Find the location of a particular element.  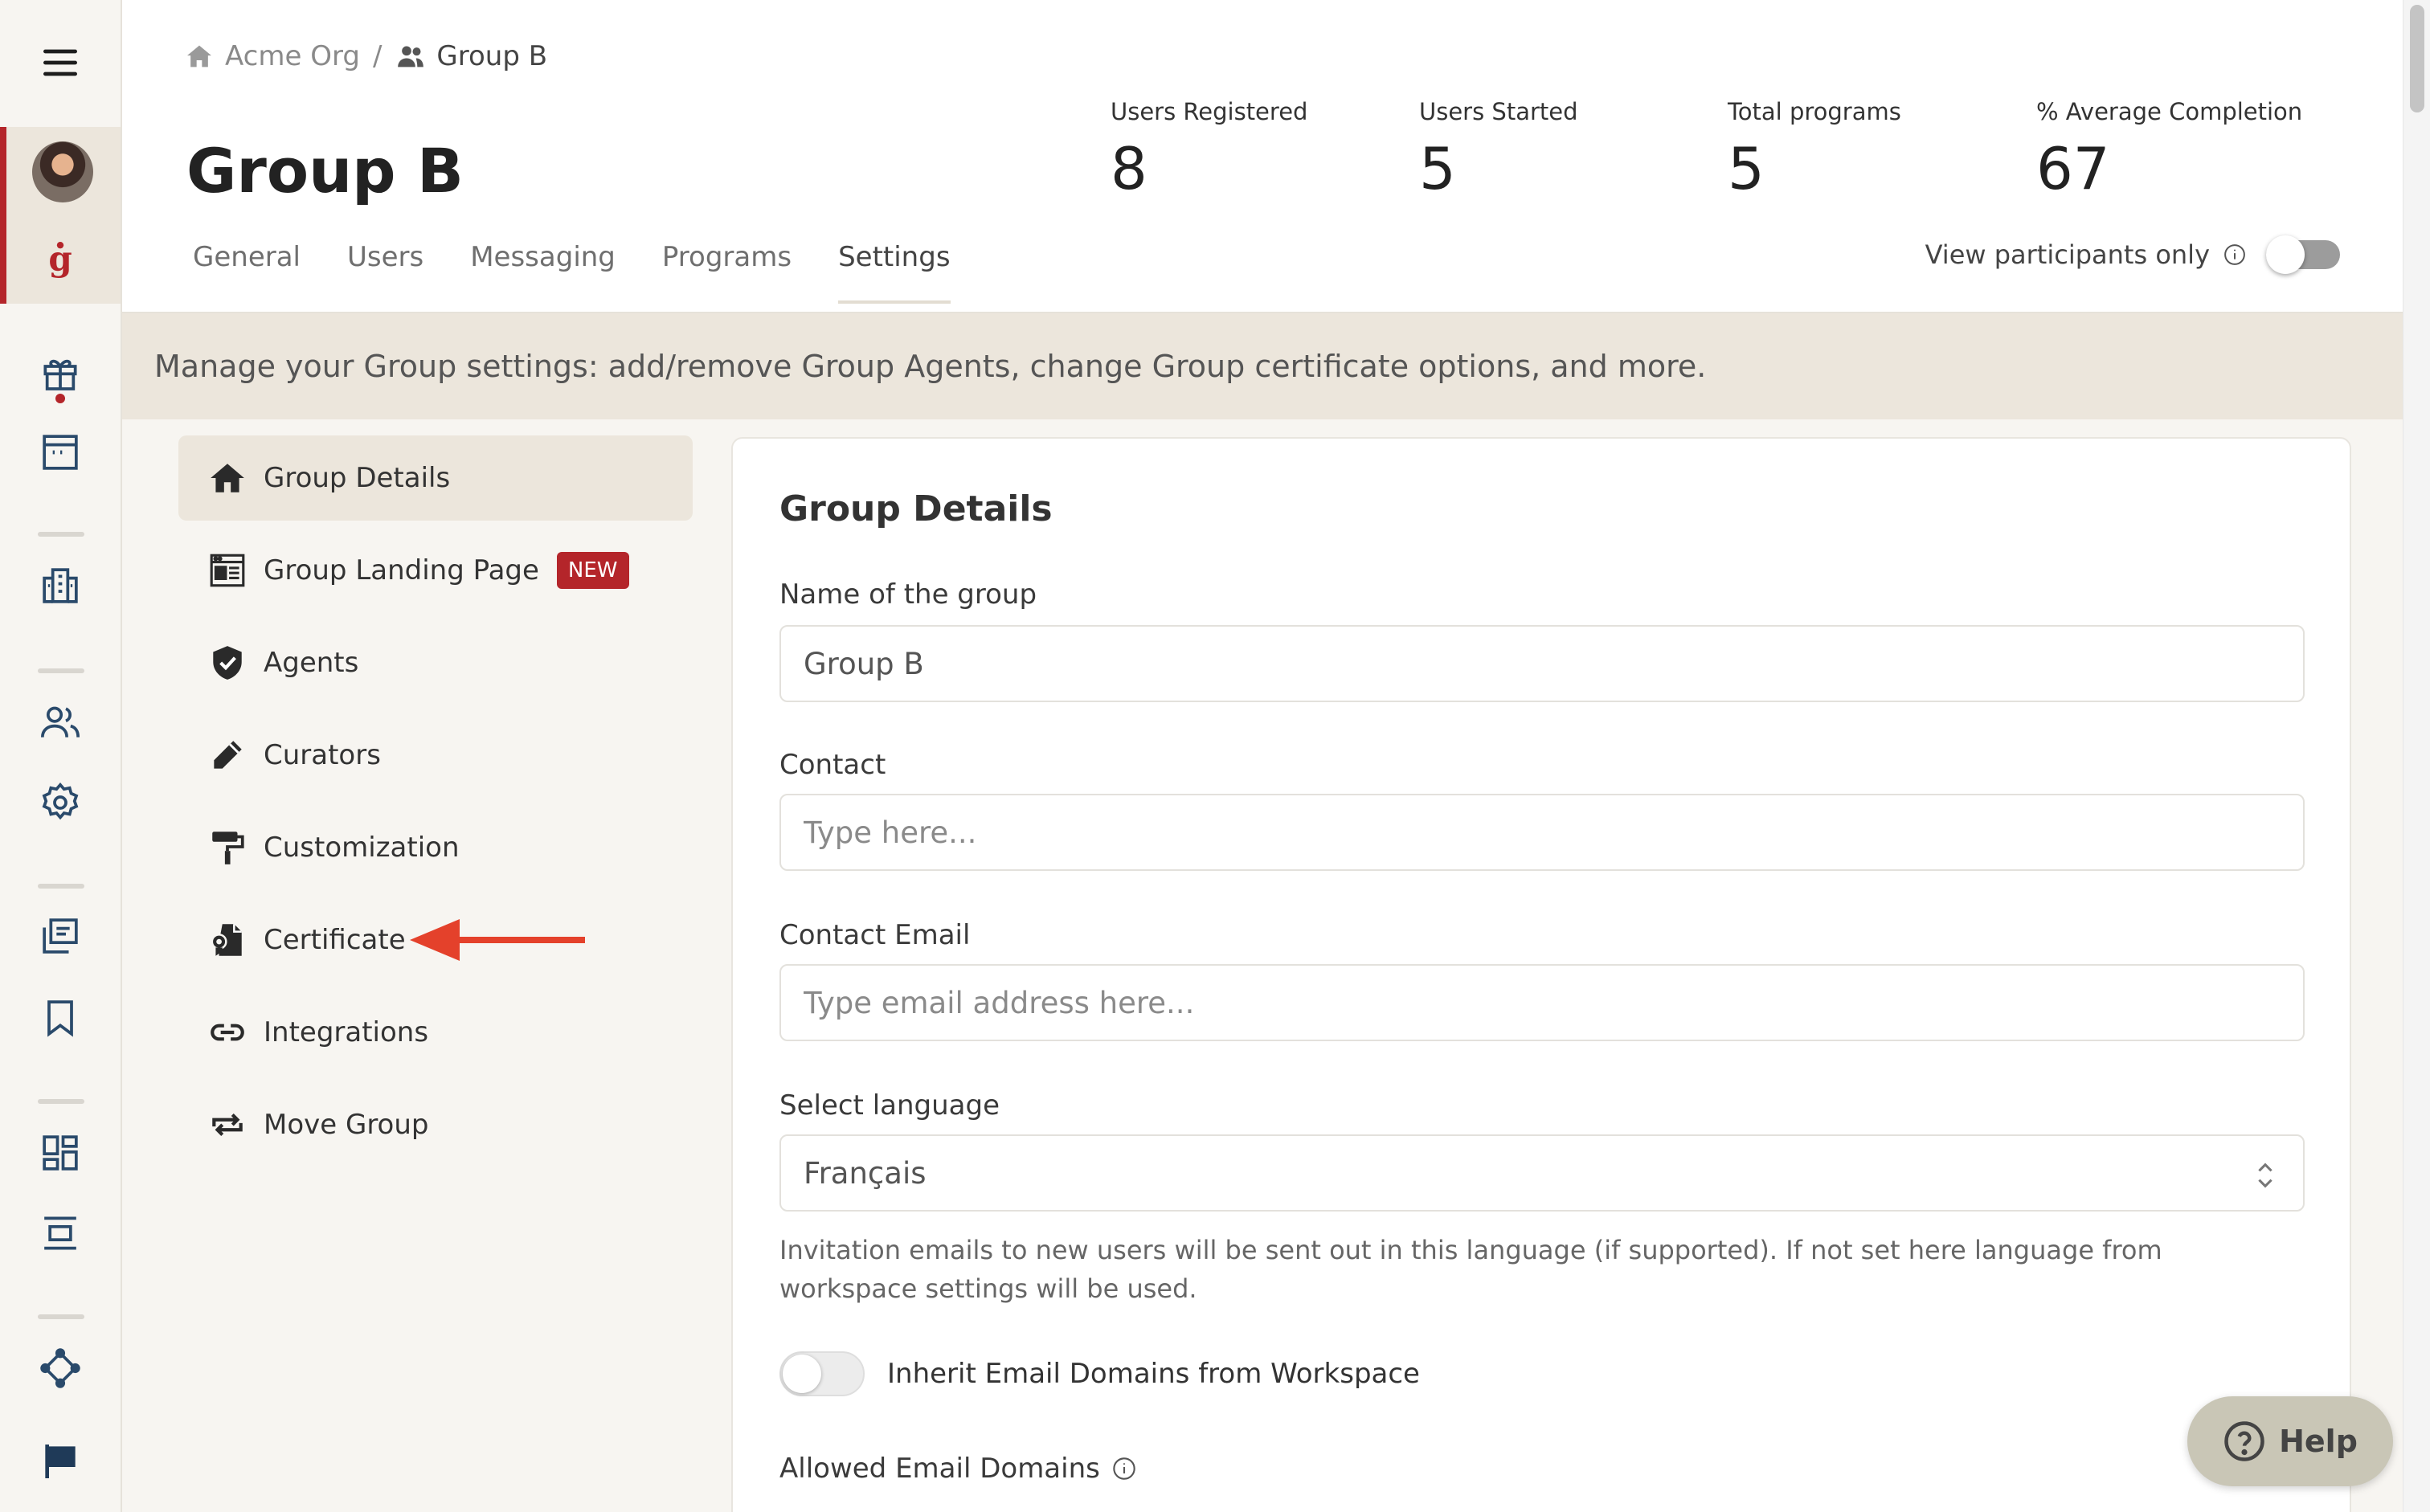

subnav-group-details: Group Details is located at coordinates (435, 478).